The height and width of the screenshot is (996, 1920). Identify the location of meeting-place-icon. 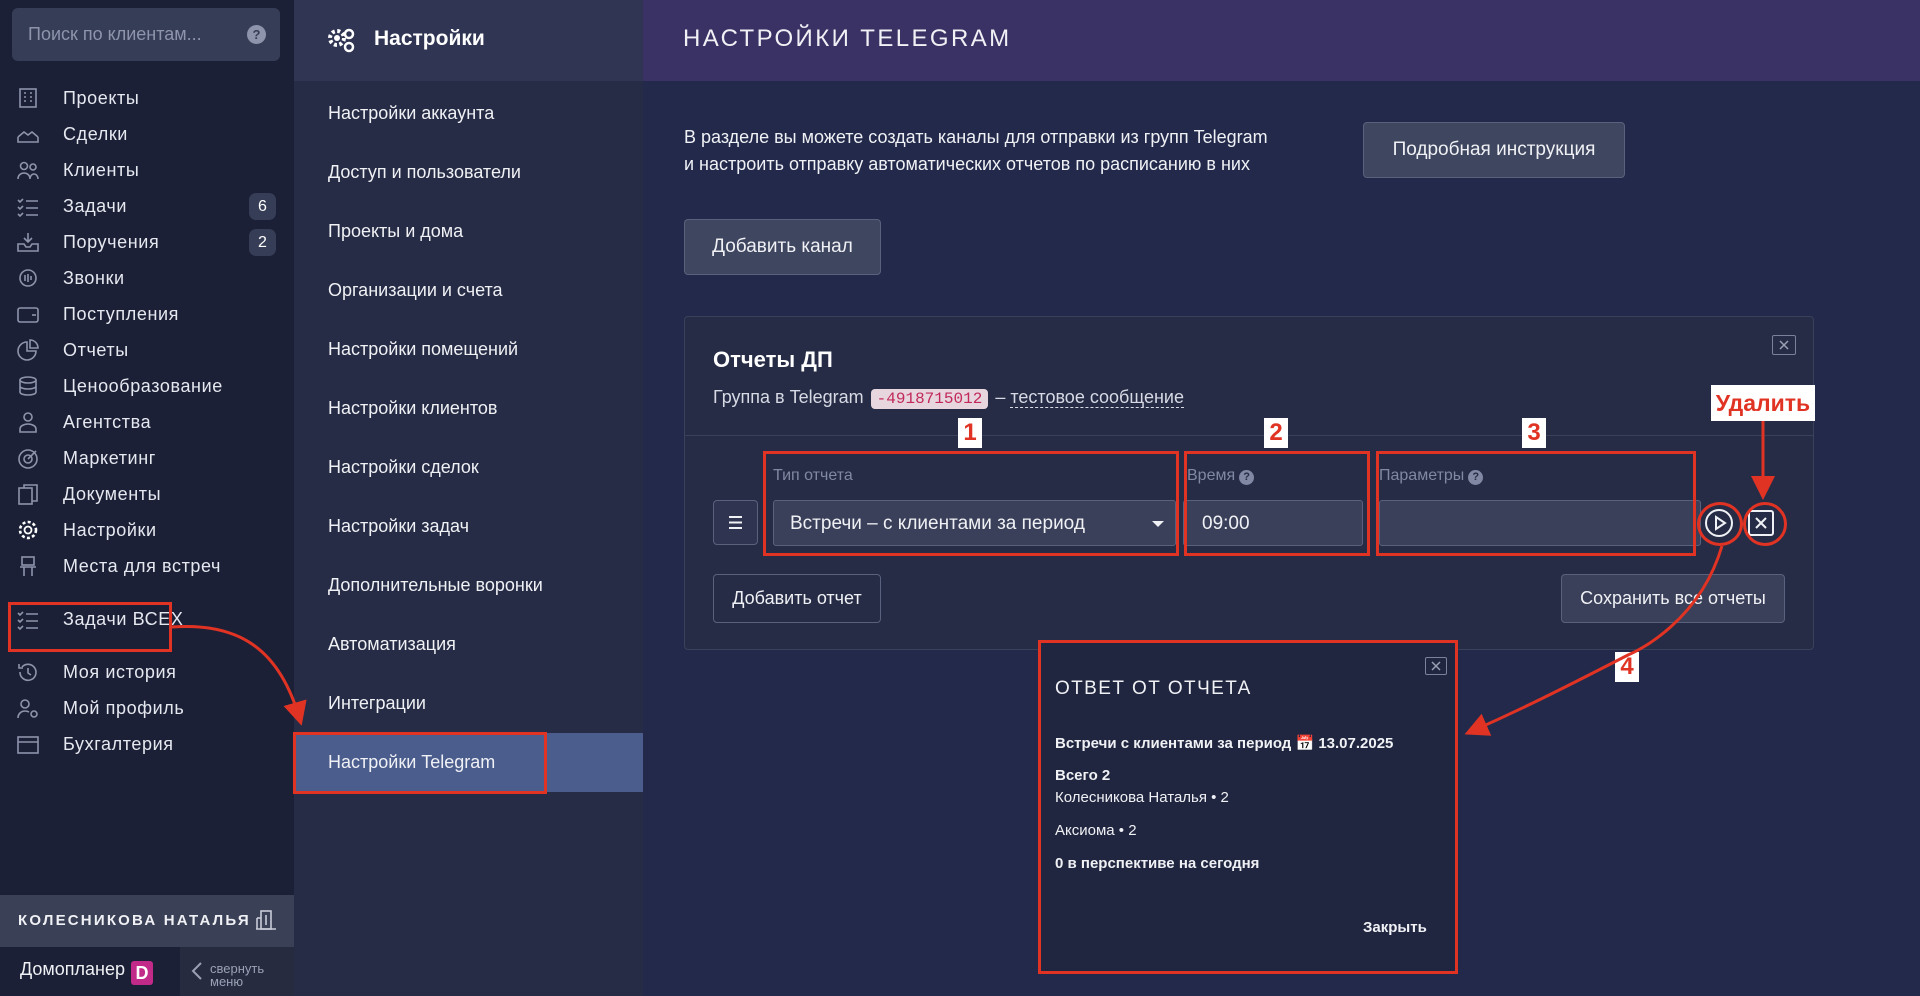
(28, 566).